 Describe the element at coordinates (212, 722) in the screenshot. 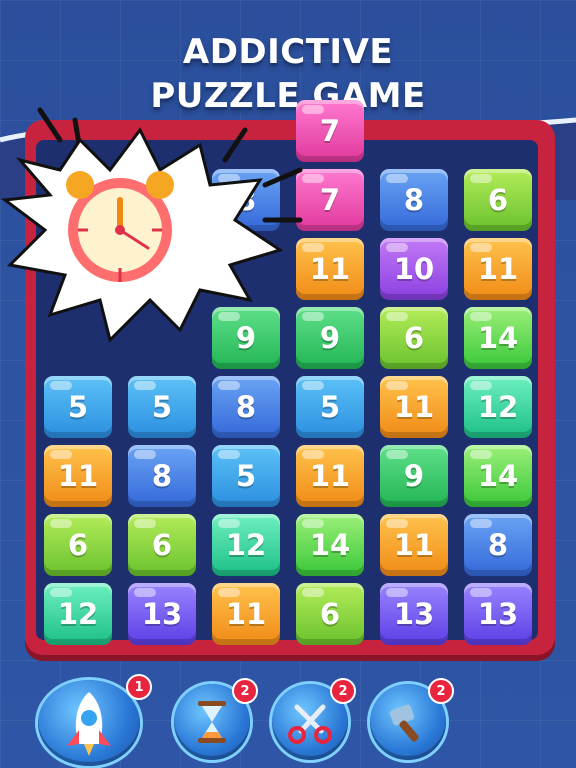

I see `hourglass-icon` at that location.